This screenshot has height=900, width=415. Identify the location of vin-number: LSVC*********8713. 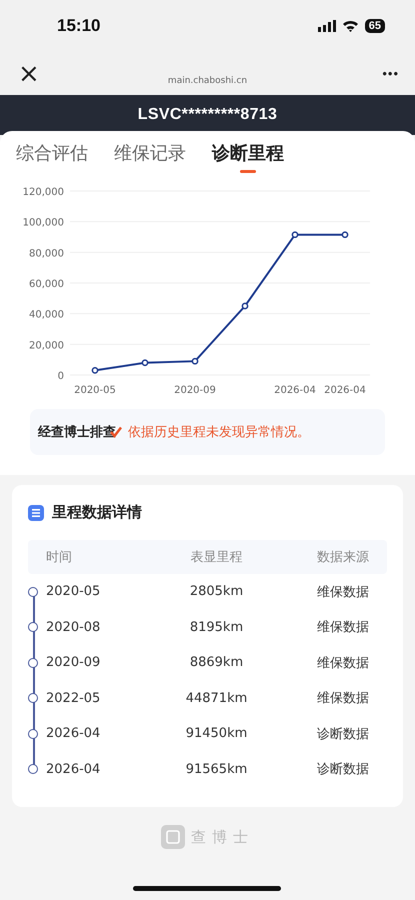
(208, 115).